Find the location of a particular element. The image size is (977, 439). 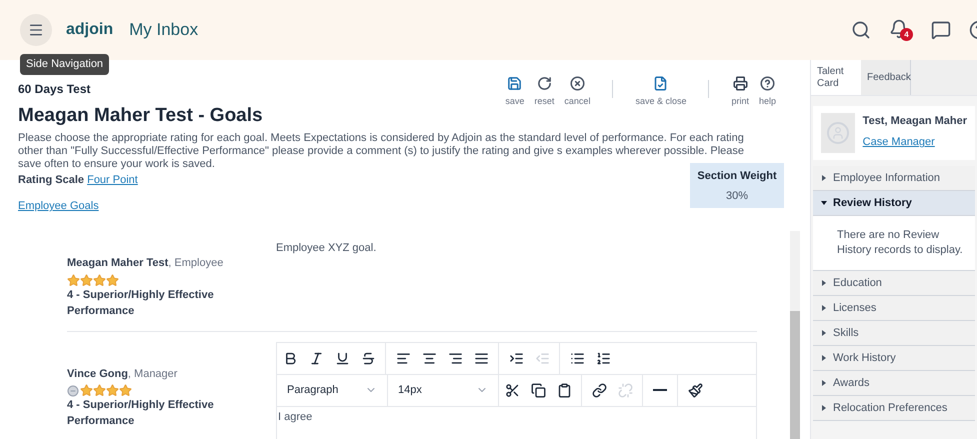

accordion-content: There are no Review History records to display. is located at coordinates (894, 243).